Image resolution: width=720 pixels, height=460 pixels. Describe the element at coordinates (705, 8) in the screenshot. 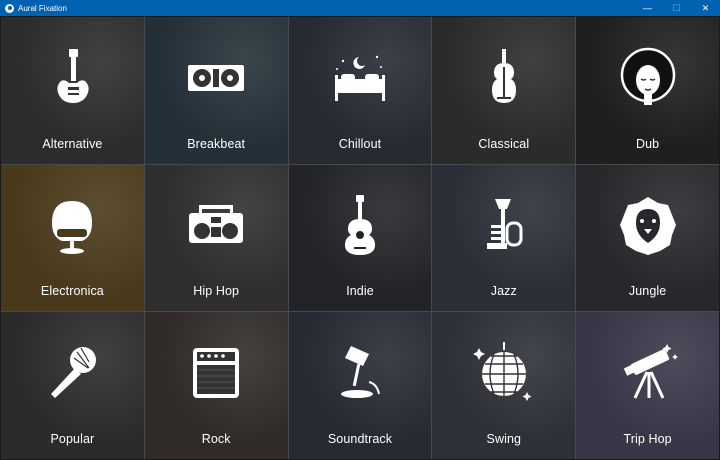

I see `close-button: ✕` at that location.